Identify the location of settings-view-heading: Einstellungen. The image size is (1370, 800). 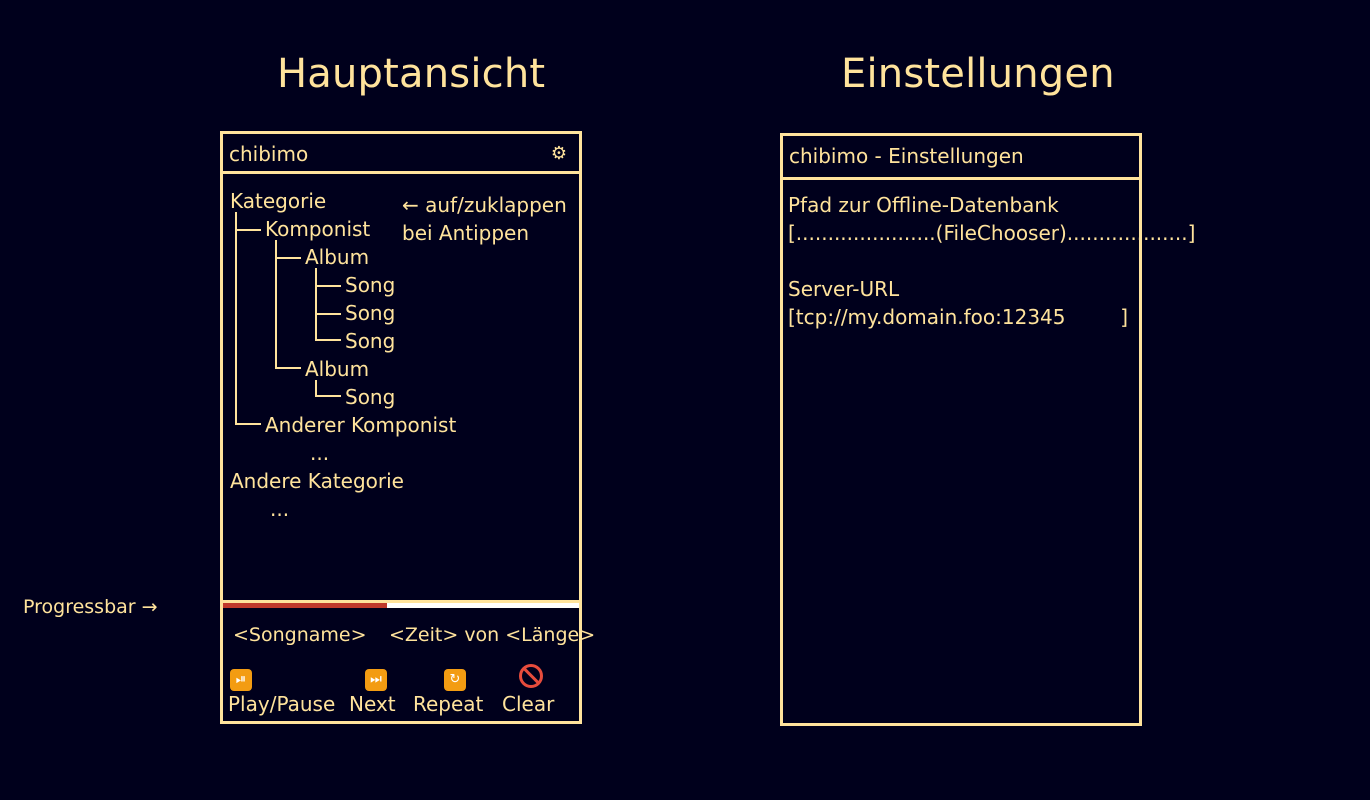
(978, 74).